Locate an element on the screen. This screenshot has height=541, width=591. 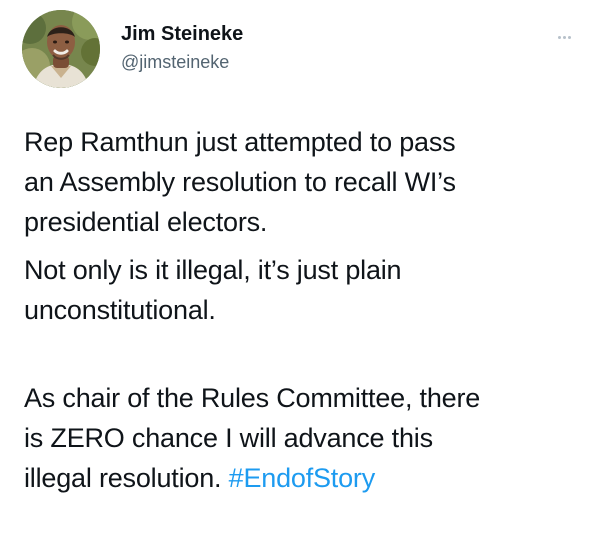
tweet-header: Jim Steineke @jimsteineke is located at coordinates (302, 50).